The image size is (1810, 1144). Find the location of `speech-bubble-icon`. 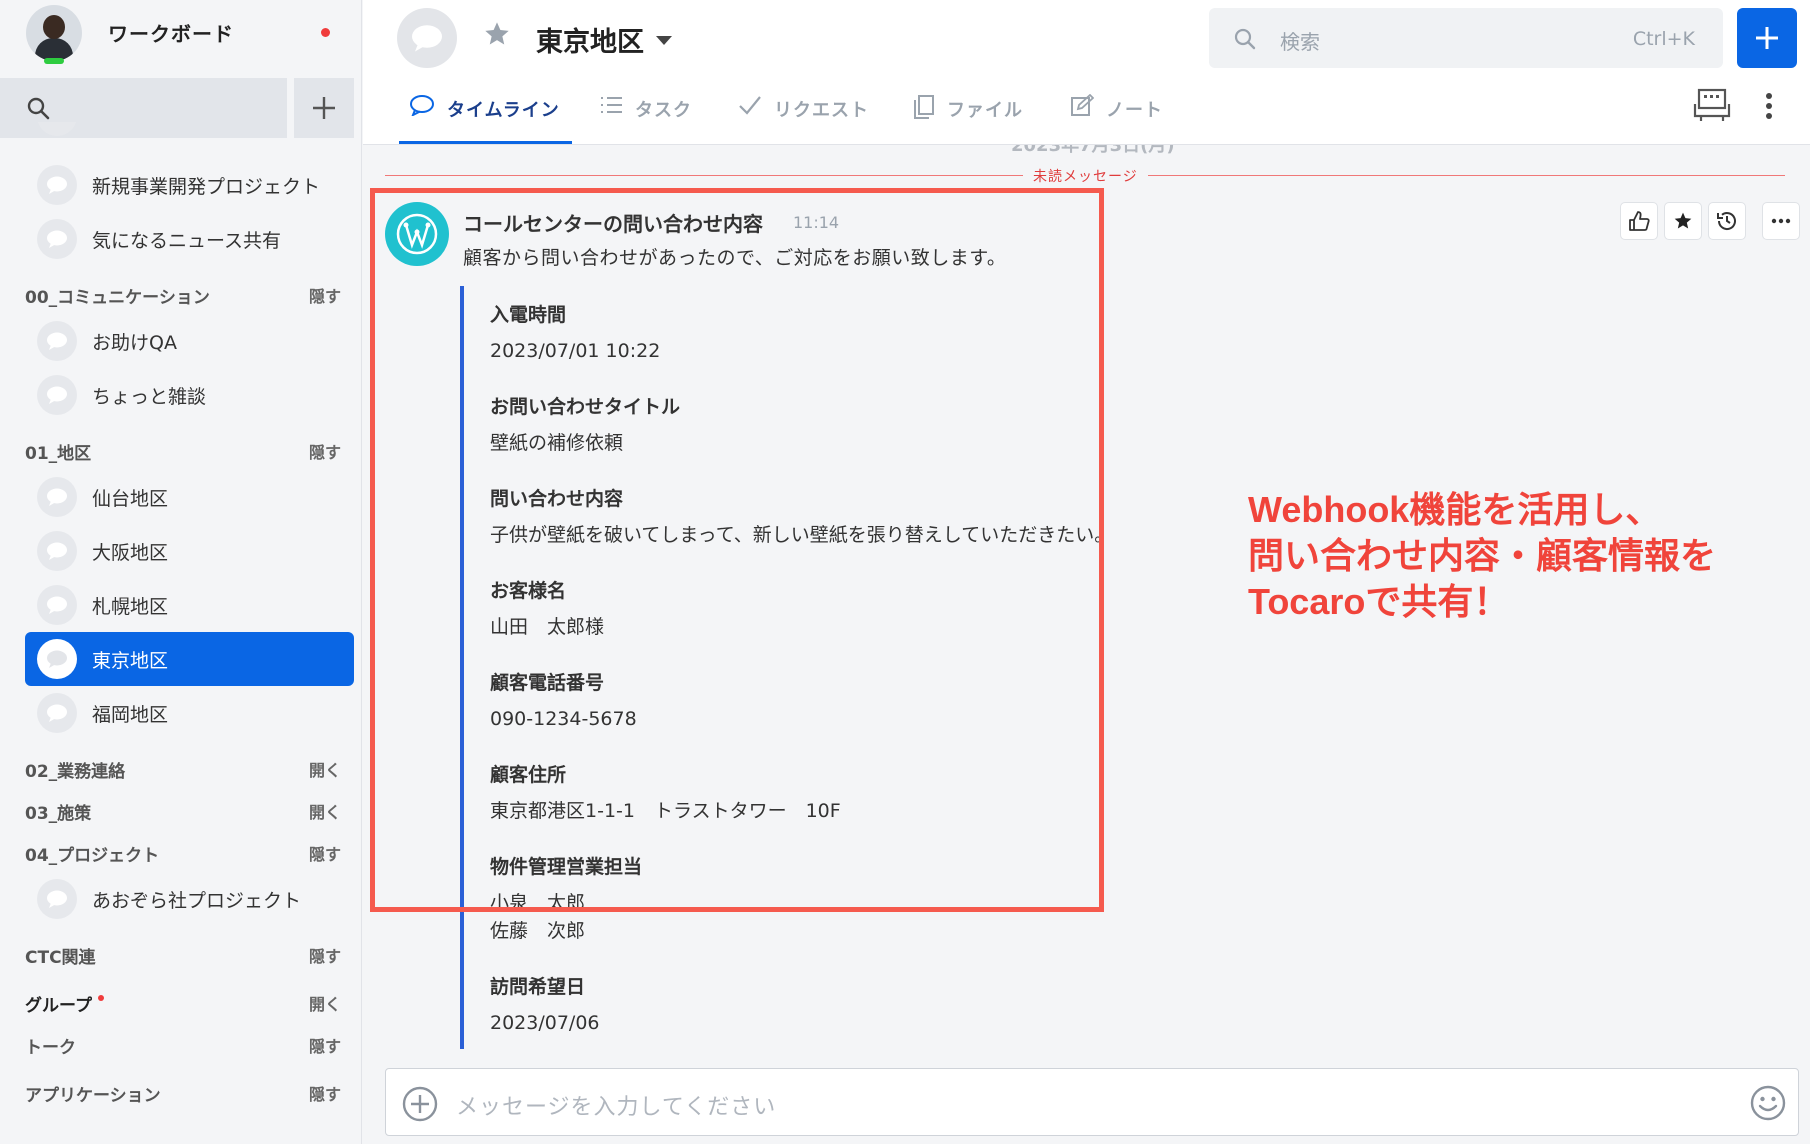

speech-bubble-icon is located at coordinates (422, 105).